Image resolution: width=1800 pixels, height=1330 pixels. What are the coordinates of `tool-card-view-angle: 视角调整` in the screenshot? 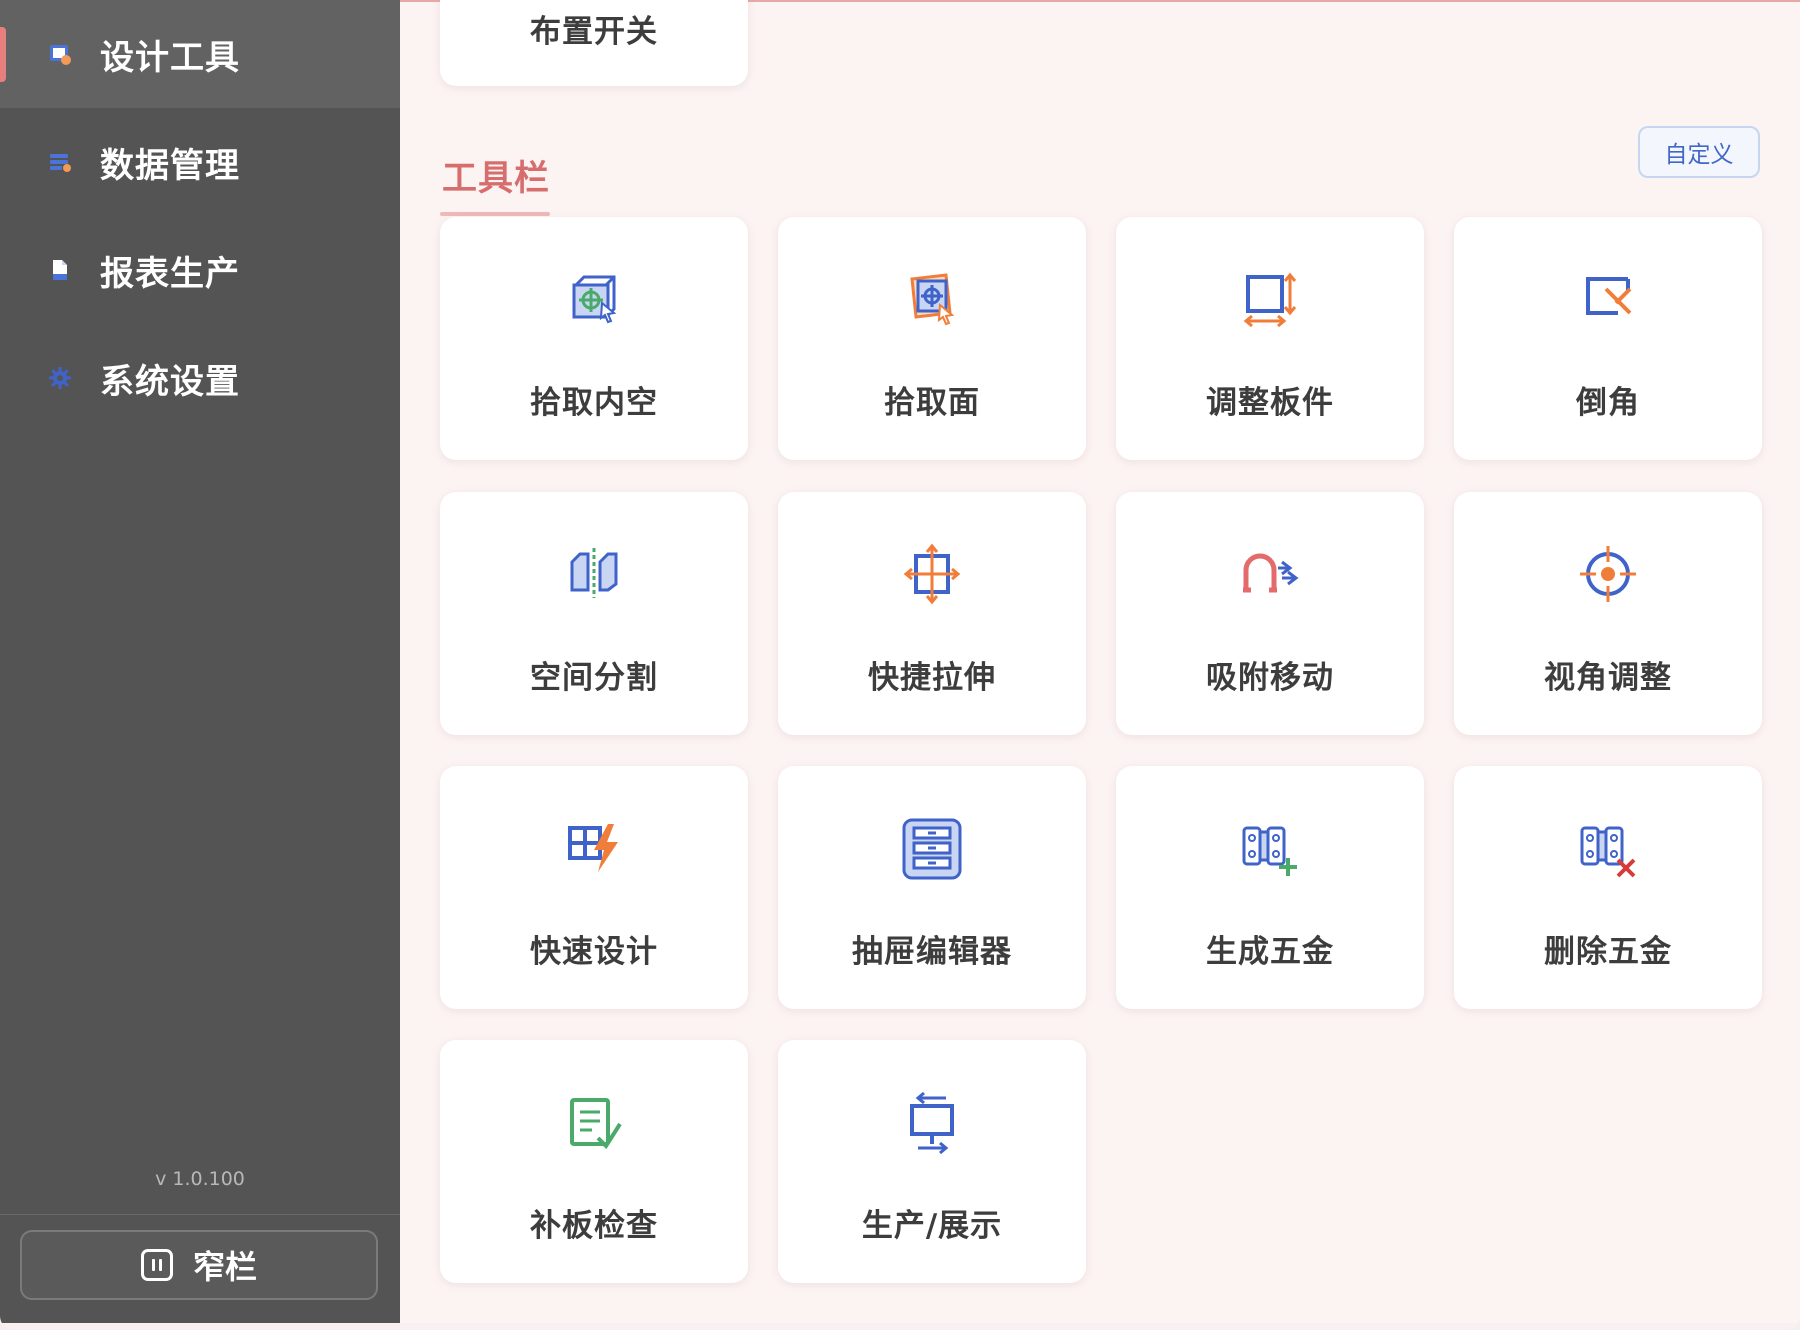 It's located at (1608, 613).